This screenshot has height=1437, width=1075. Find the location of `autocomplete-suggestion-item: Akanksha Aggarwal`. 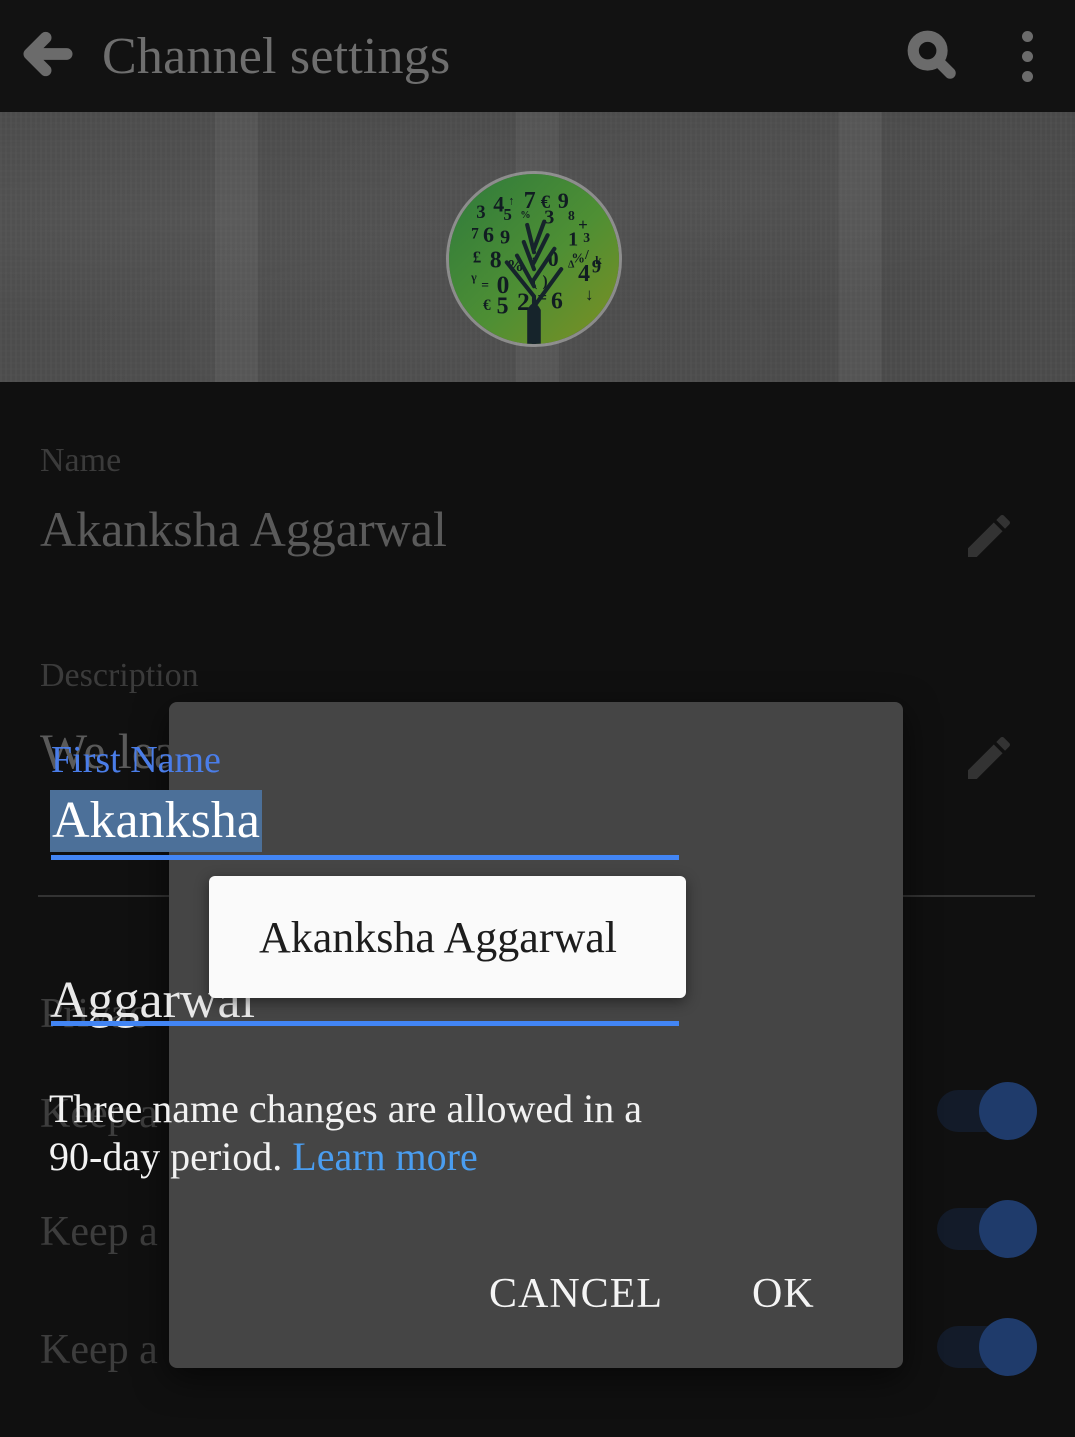

autocomplete-suggestion-item: Akanksha Aggarwal is located at coordinates (413, 937).